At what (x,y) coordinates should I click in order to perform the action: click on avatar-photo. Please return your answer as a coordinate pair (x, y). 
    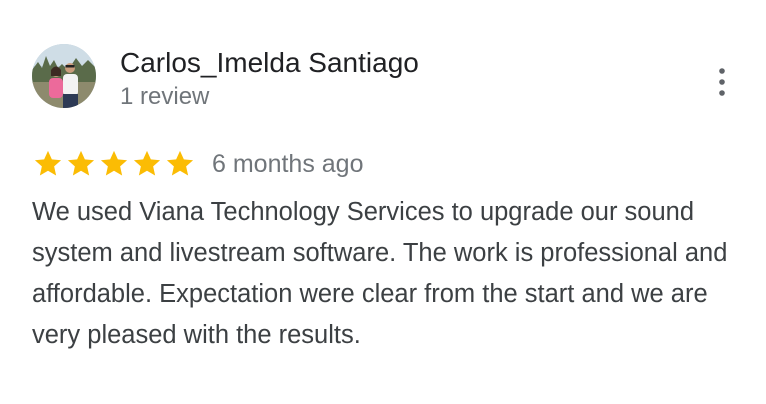
    Looking at the image, I should click on (64, 76).